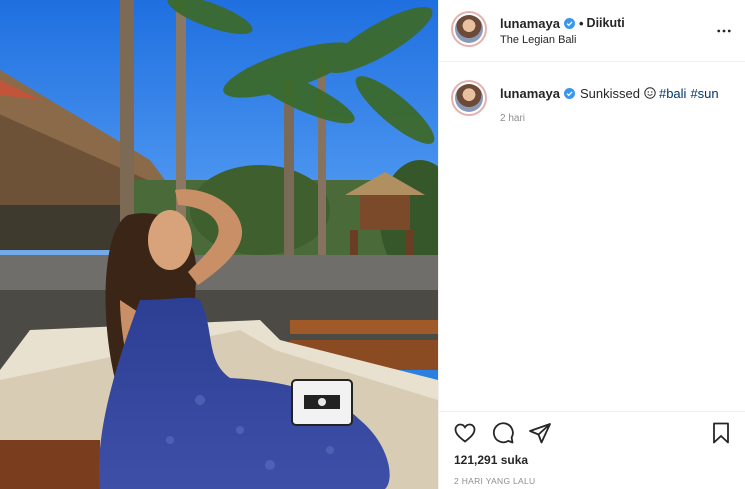  I want to click on caption-avatar, so click(469, 98).